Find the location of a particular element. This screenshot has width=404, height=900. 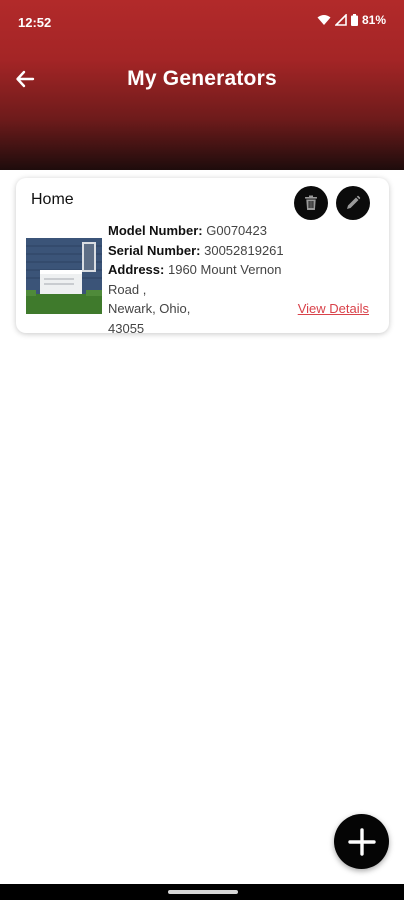

status-icons: 81% is located at coordinates (351, 20).